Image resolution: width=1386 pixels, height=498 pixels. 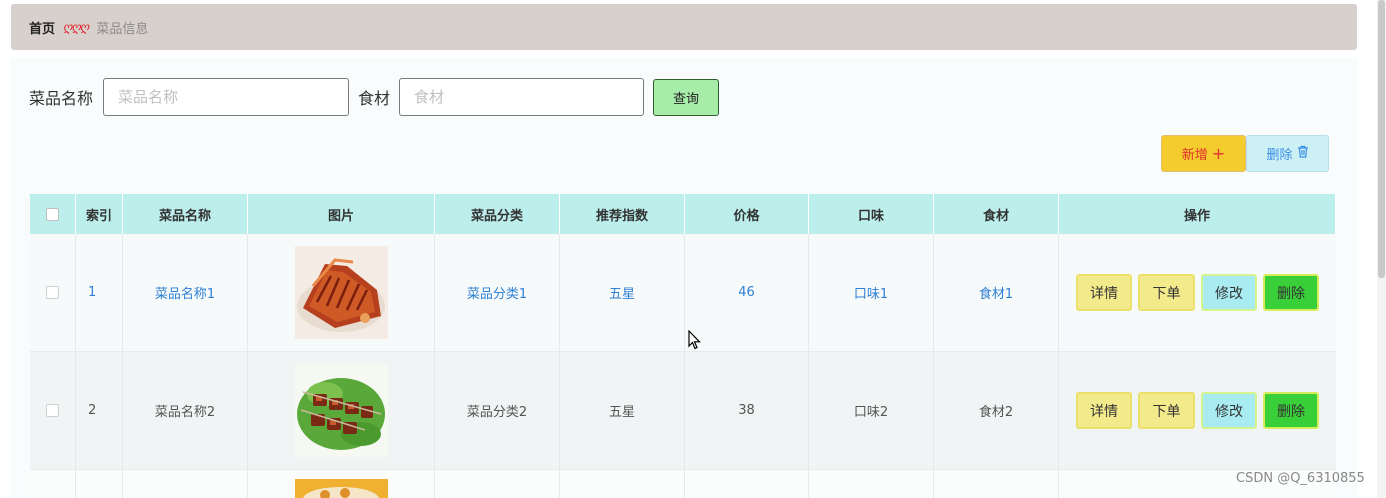 I want to click on batch-delete-label: 删除, so click(x=1279, y=155).